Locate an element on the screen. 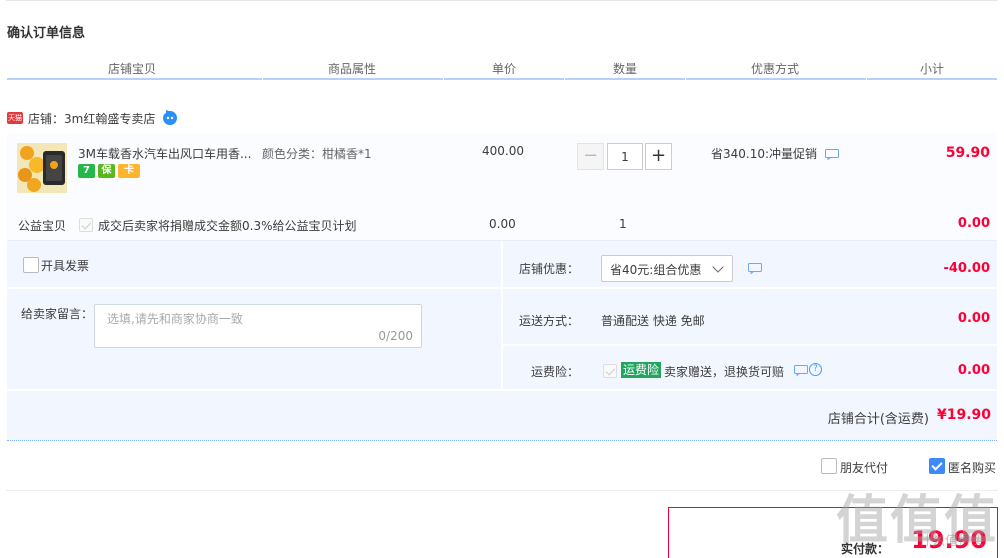  shop-row: 天猫 店铺：3m红翰盛专卖店 is located at coordinates (92, 118).